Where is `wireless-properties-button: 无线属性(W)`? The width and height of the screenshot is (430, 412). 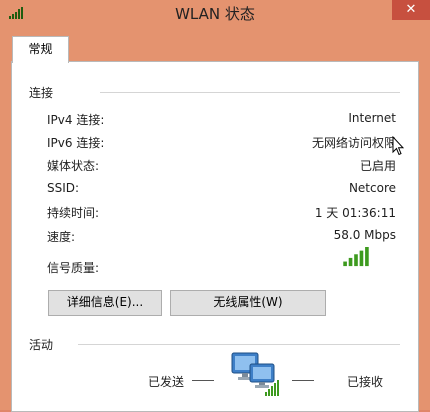
wireless-properties-button: 无线属性(W) is located at coordinates (248, 303).